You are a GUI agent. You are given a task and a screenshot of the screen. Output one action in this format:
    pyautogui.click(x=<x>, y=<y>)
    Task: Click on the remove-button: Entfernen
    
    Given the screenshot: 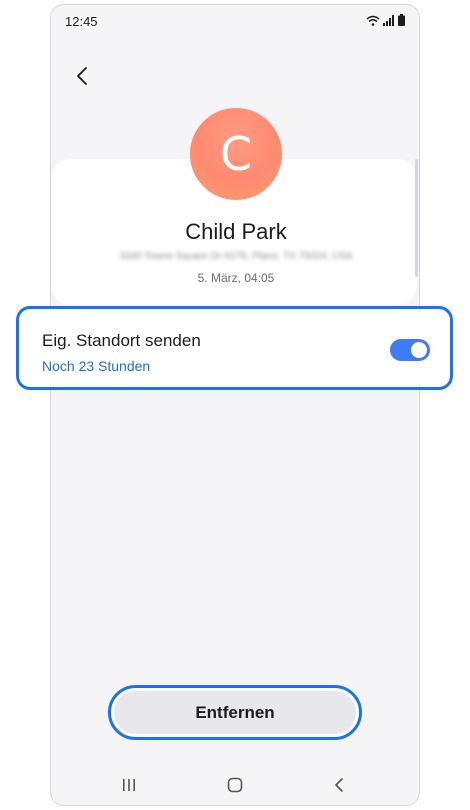 What is the action you would take?
    pyautogui.click(x=235, y=712)
    